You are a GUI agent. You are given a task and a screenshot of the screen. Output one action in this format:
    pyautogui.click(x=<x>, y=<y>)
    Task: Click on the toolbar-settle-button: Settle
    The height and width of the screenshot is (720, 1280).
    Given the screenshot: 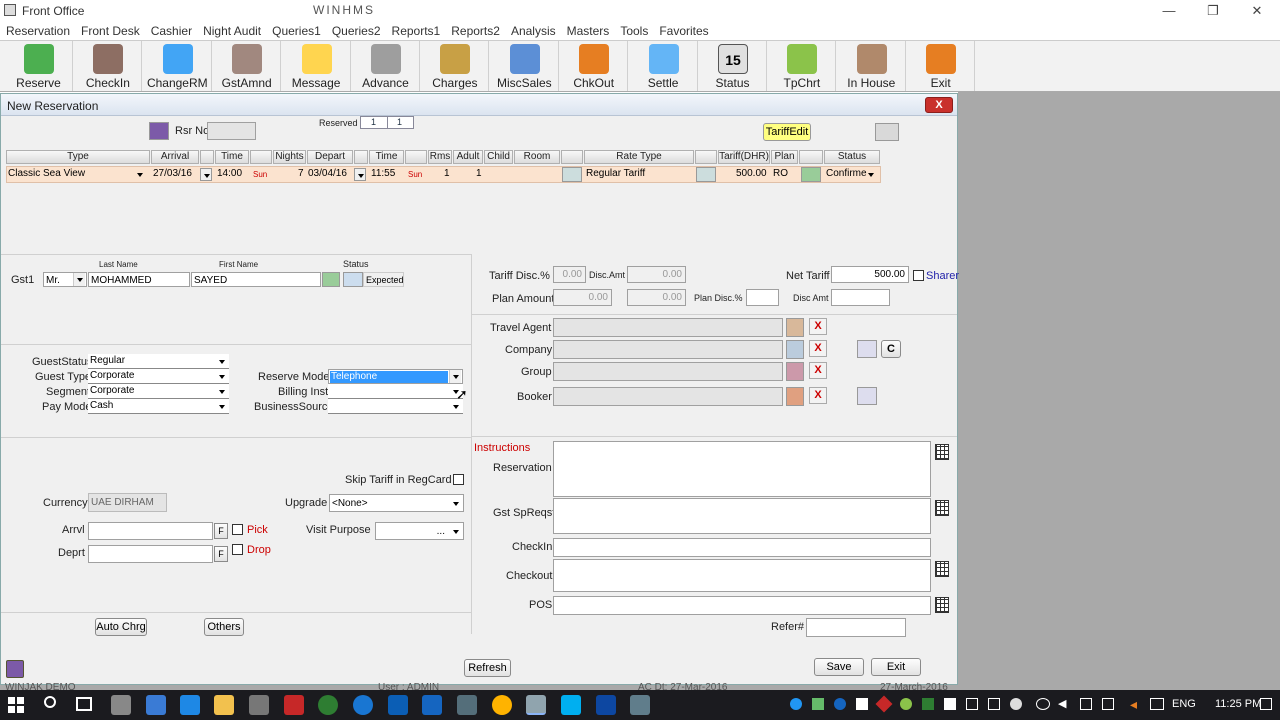 What is the action you would take?
    pyautogui.click(x=664, y=66)
    